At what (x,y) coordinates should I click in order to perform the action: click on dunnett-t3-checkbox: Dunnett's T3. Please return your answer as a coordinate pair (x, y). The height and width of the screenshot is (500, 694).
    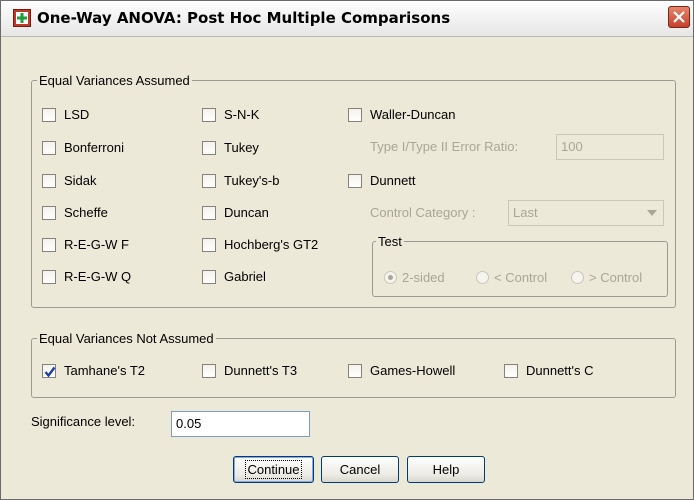
    Looking at the image, I should click on (249, 370).